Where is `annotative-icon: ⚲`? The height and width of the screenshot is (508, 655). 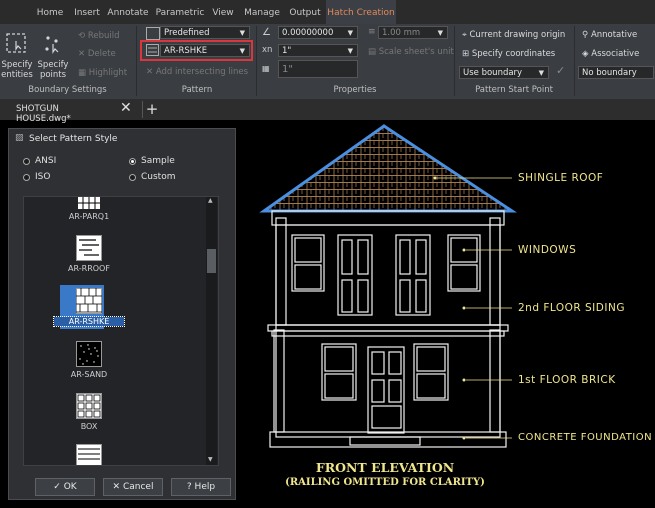 annotative-icon: ⚲ is located at coordinates (586, 35).